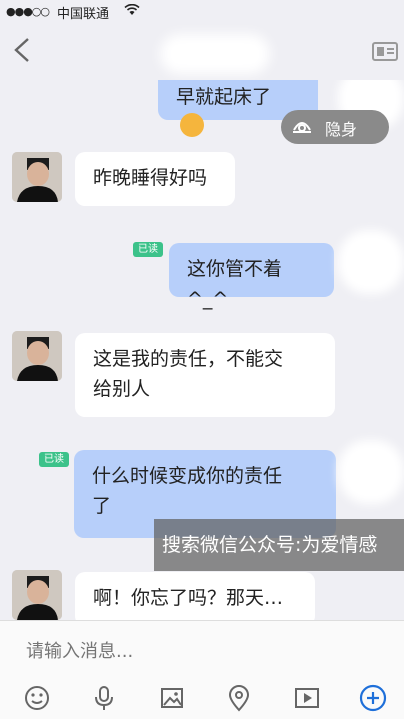  What do you see at coordinates (224, 97) in the screenshot?
I see `message-text: 早就起床了` at bounding box center [224, 97].